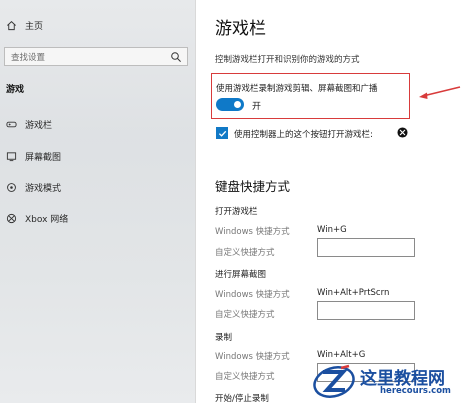 This screenshot has width=461, height=403. I want to click on shortcut-group-title: 开始/停止录制, so click(242, 398).